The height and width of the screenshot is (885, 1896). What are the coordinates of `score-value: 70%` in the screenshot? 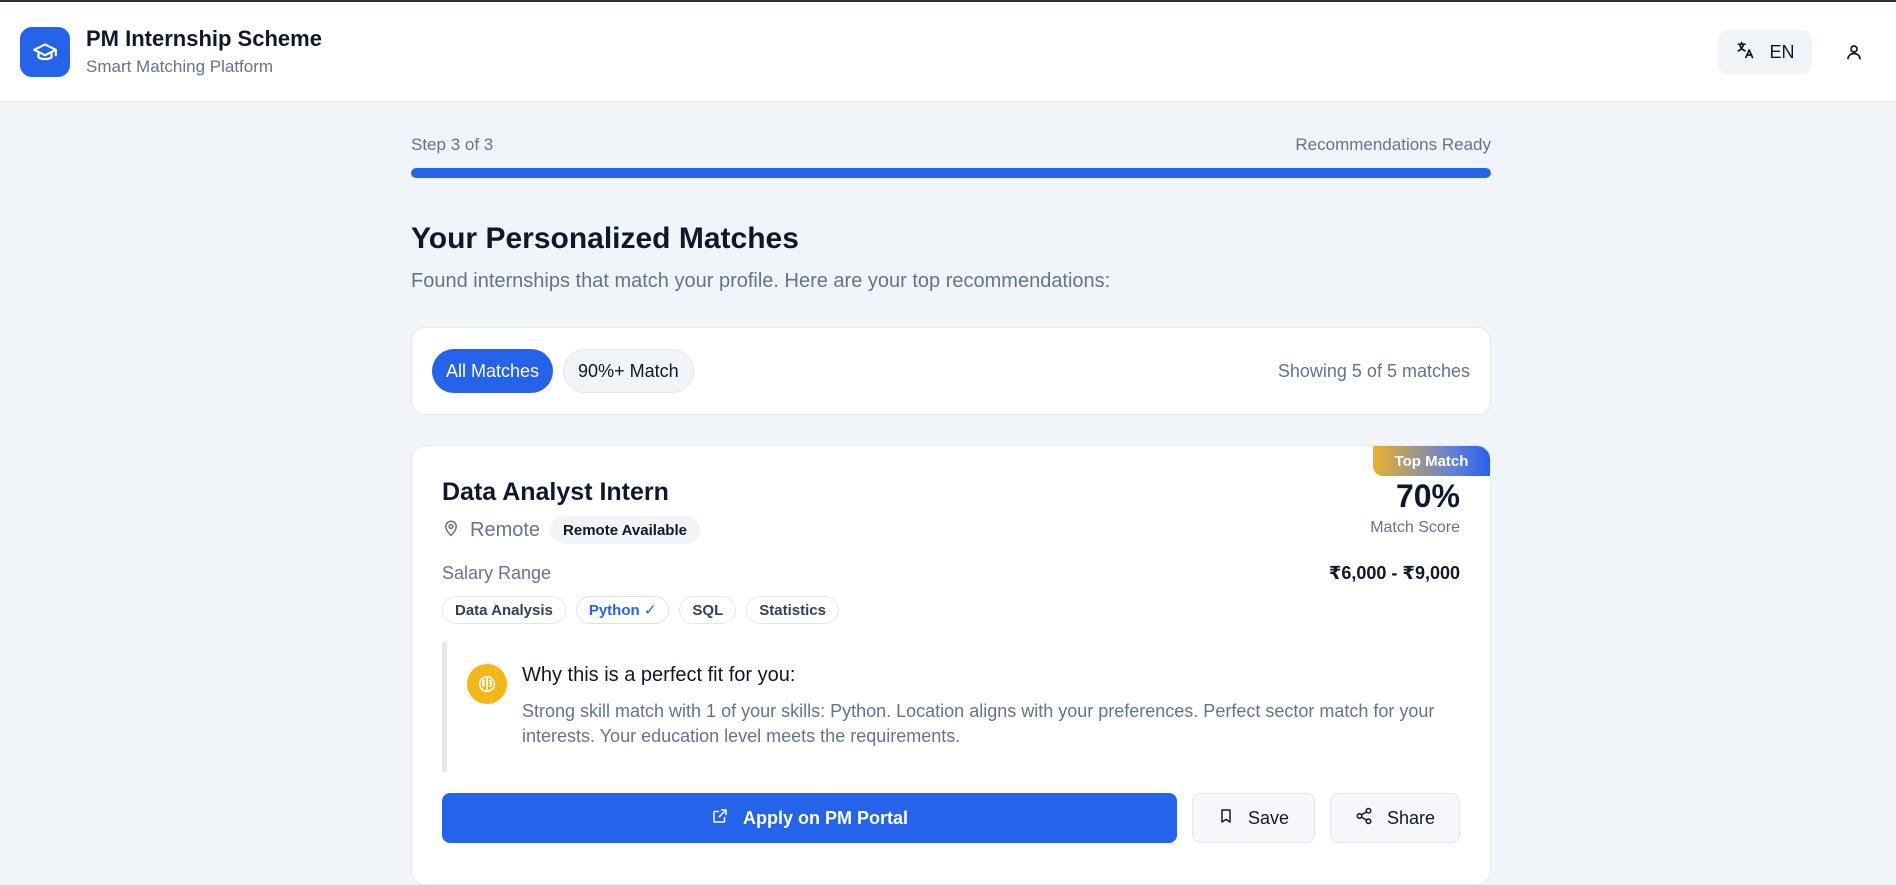 It's located at (1427, 496).